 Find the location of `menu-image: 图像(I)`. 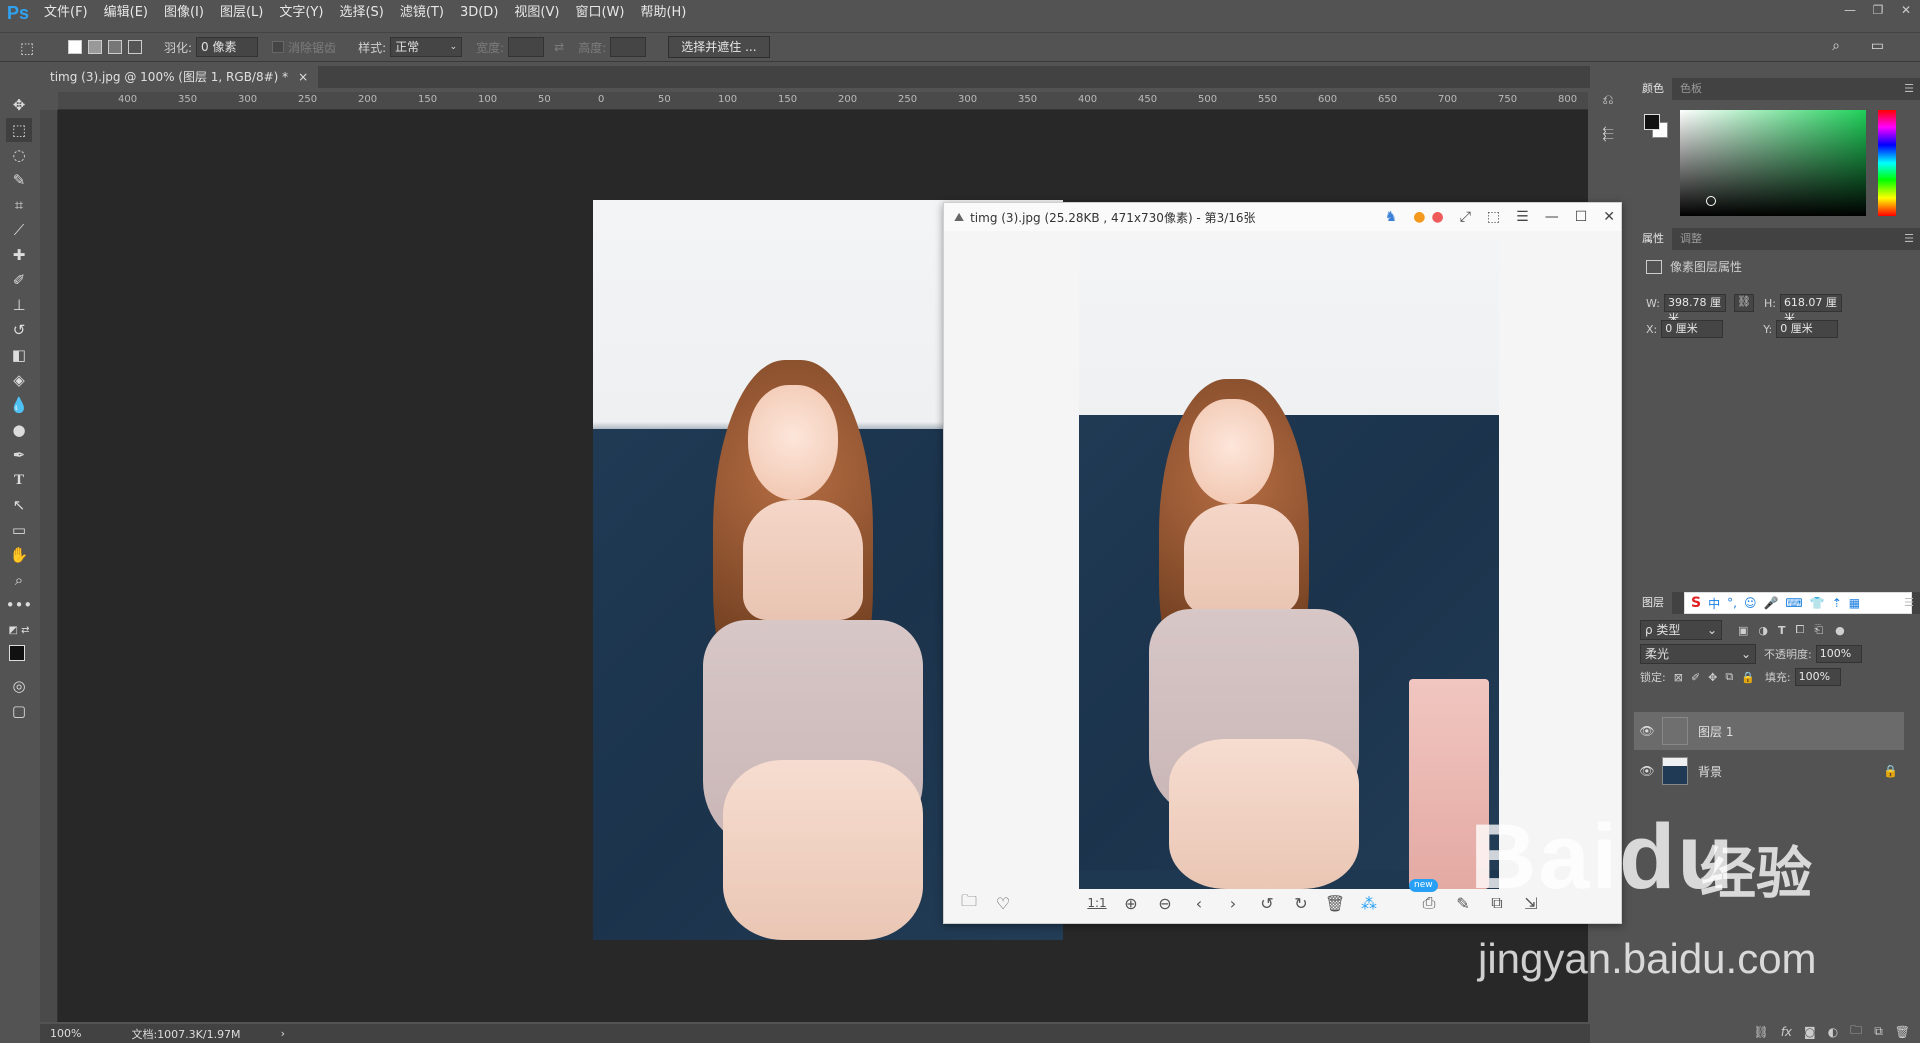

menu-image: 图像(I) is located at coordinates (184, 13).